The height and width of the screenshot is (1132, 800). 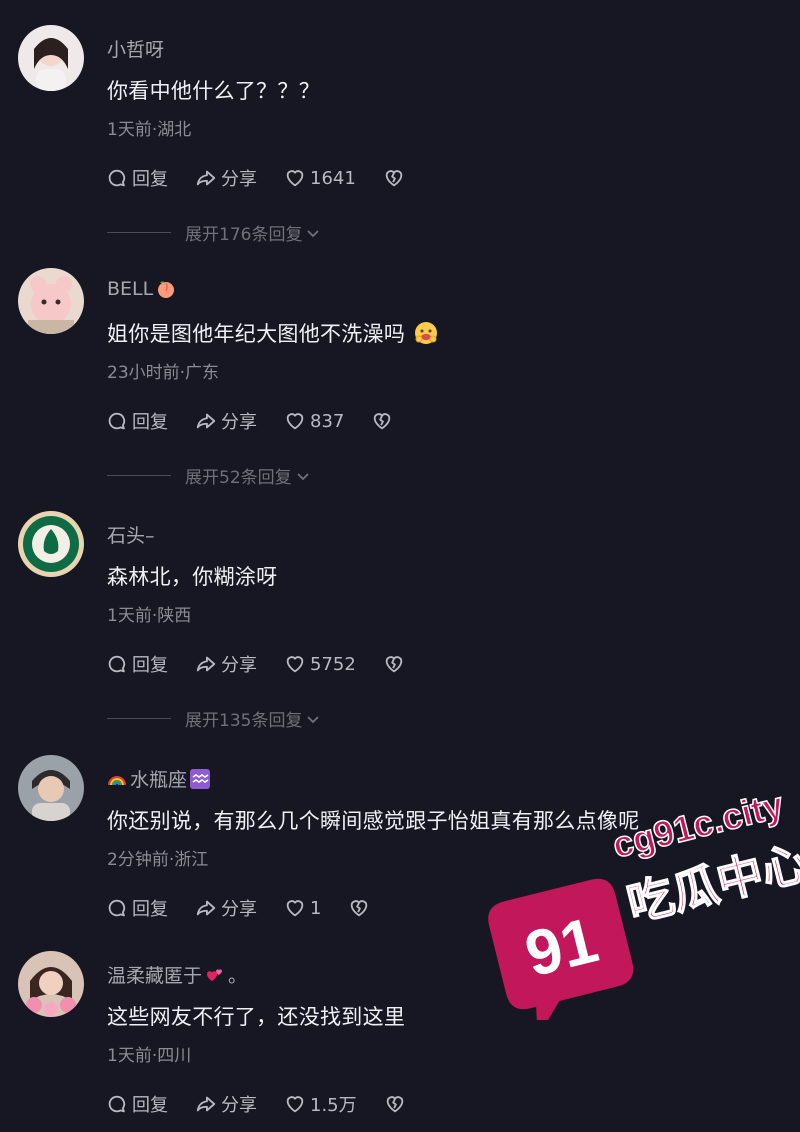 I want to click on like-button: 837, so click(x=314, y=421).